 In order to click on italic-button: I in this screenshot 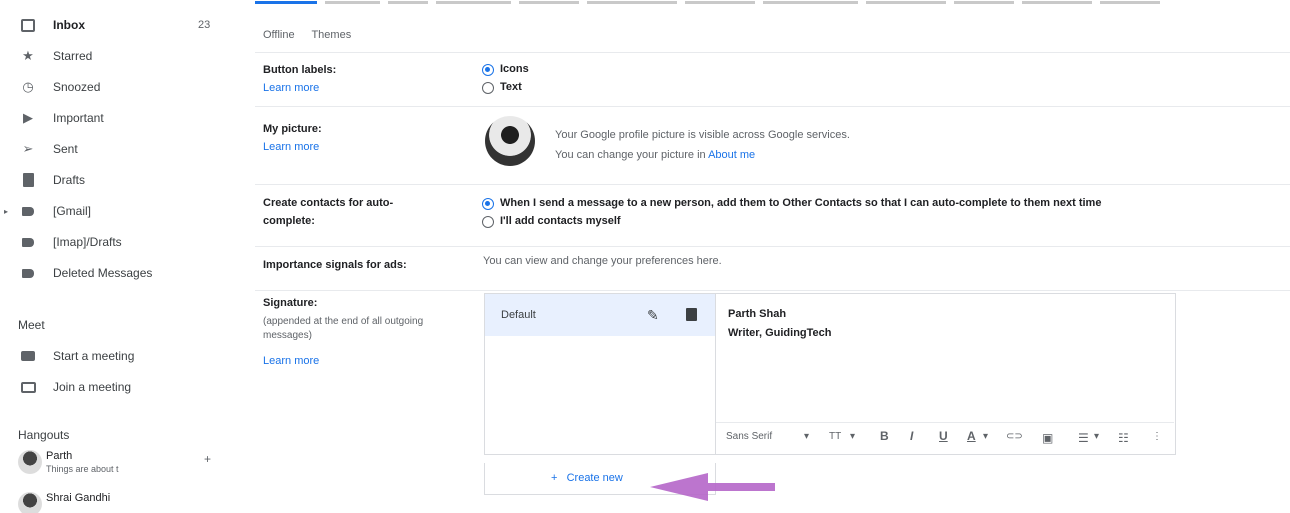, I will do `click(911, 436)`.